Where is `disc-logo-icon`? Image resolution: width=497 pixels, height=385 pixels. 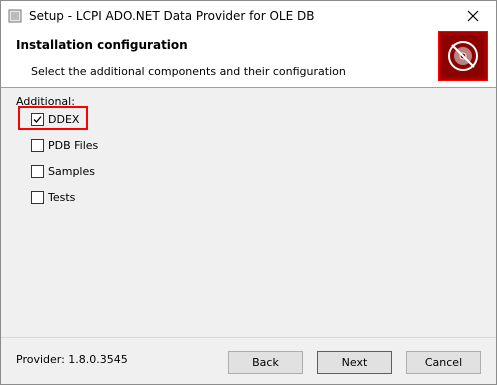 disc-logo-icon is located at coordinates (463, 56).